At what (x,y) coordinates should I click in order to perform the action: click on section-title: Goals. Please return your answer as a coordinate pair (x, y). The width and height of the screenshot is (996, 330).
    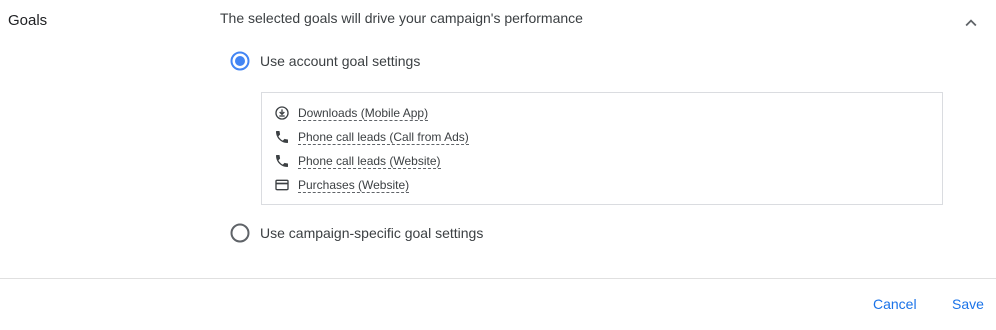
    Looking at the image, I should click on (28, 20).